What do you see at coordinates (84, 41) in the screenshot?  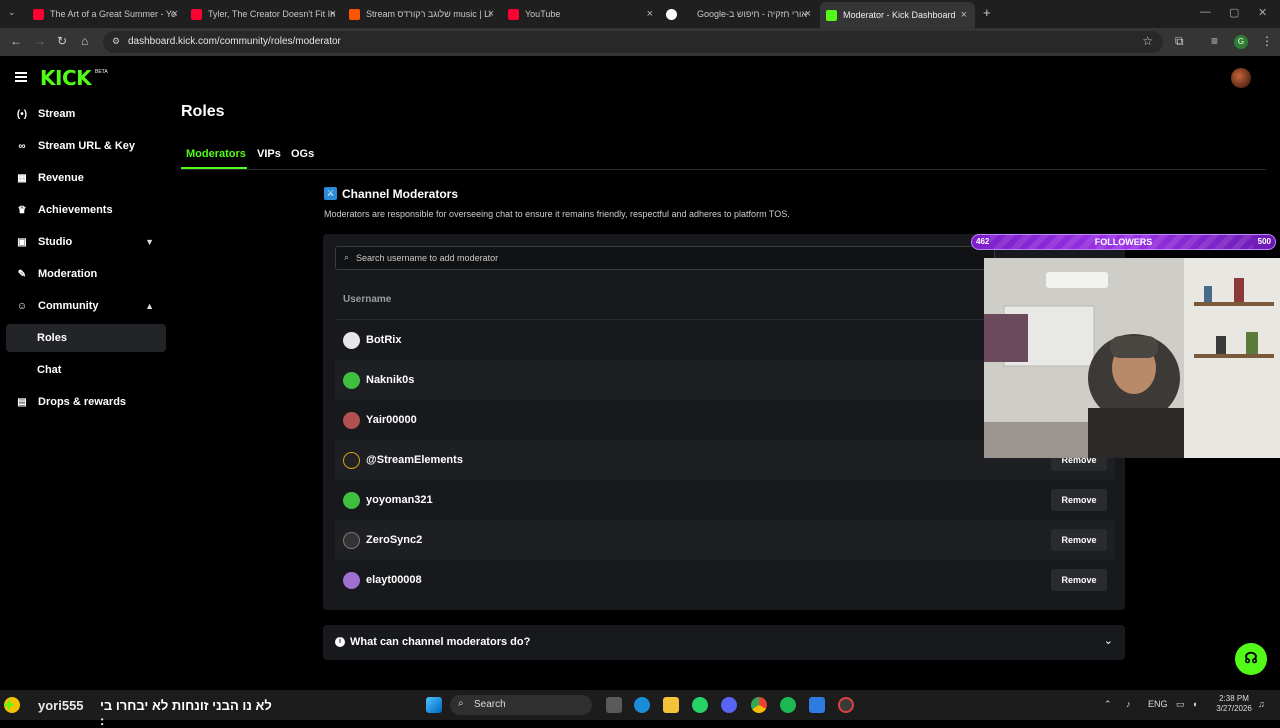 I see `home-icon: ⌂` at bounding box center [84, 41].